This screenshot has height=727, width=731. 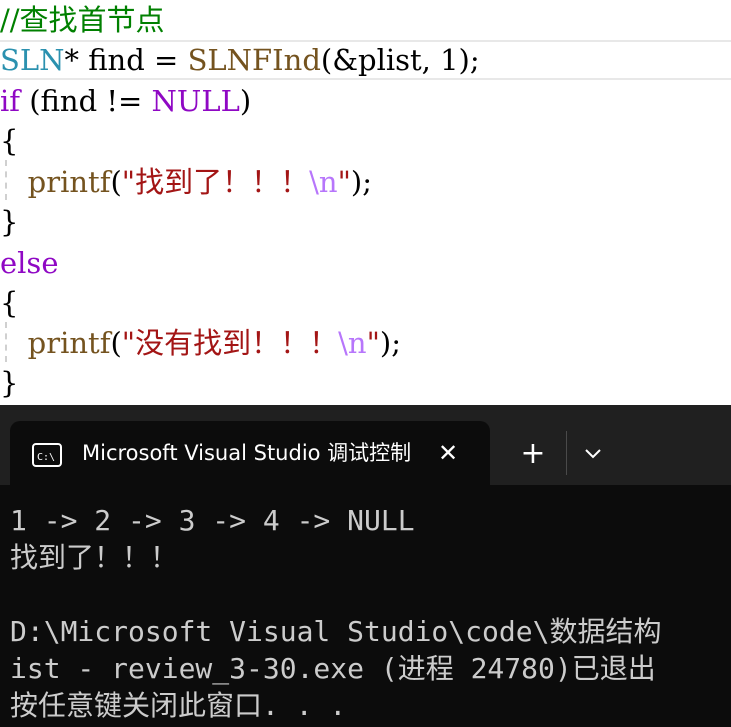 I want to click on terminal-tab-bar: C:\ Microsoft Visual Studio 调试控制台 ✕ +, so click(x=365, y=445).